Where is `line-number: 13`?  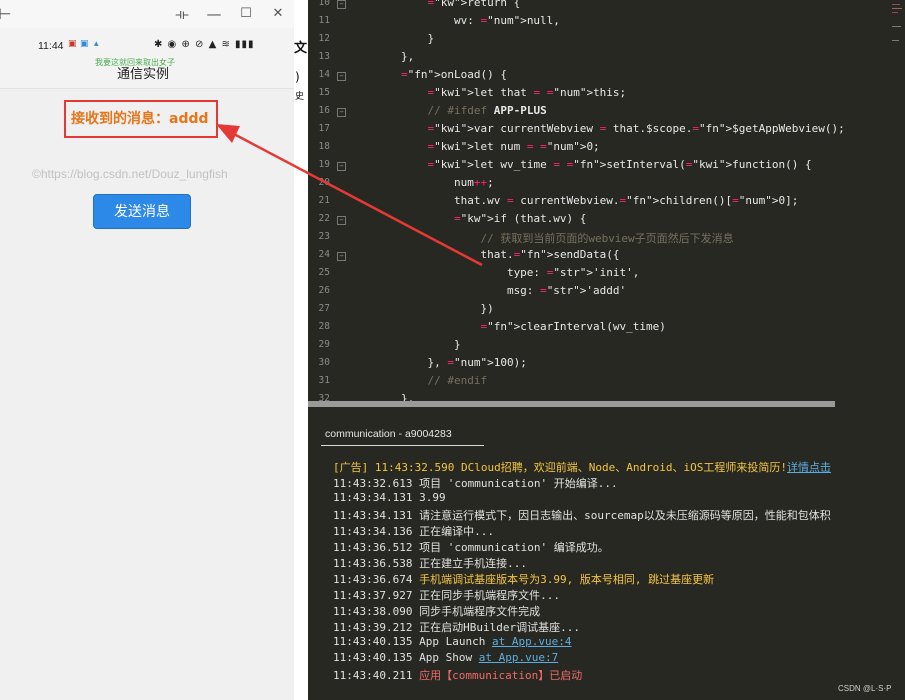 line-number: 13 is located at coordinates (324, 56).